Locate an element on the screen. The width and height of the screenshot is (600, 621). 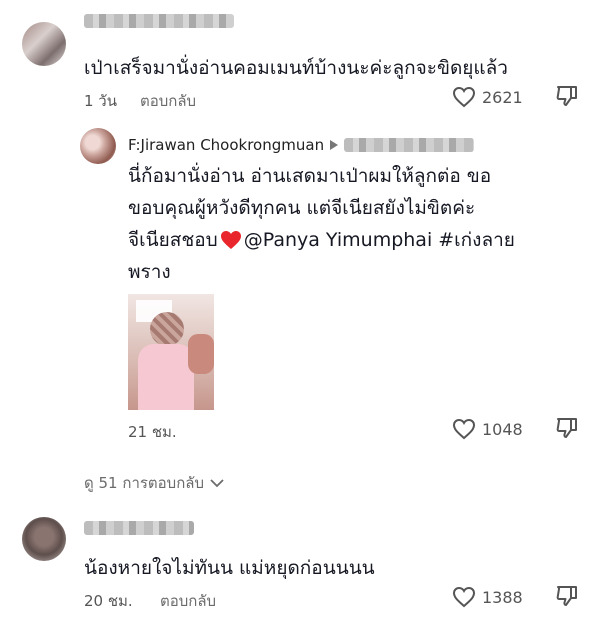
comment-text-2: น้องหายใจไม่ทันน แม่หยุดก่อนนนน is located at coordinates (229, 568).